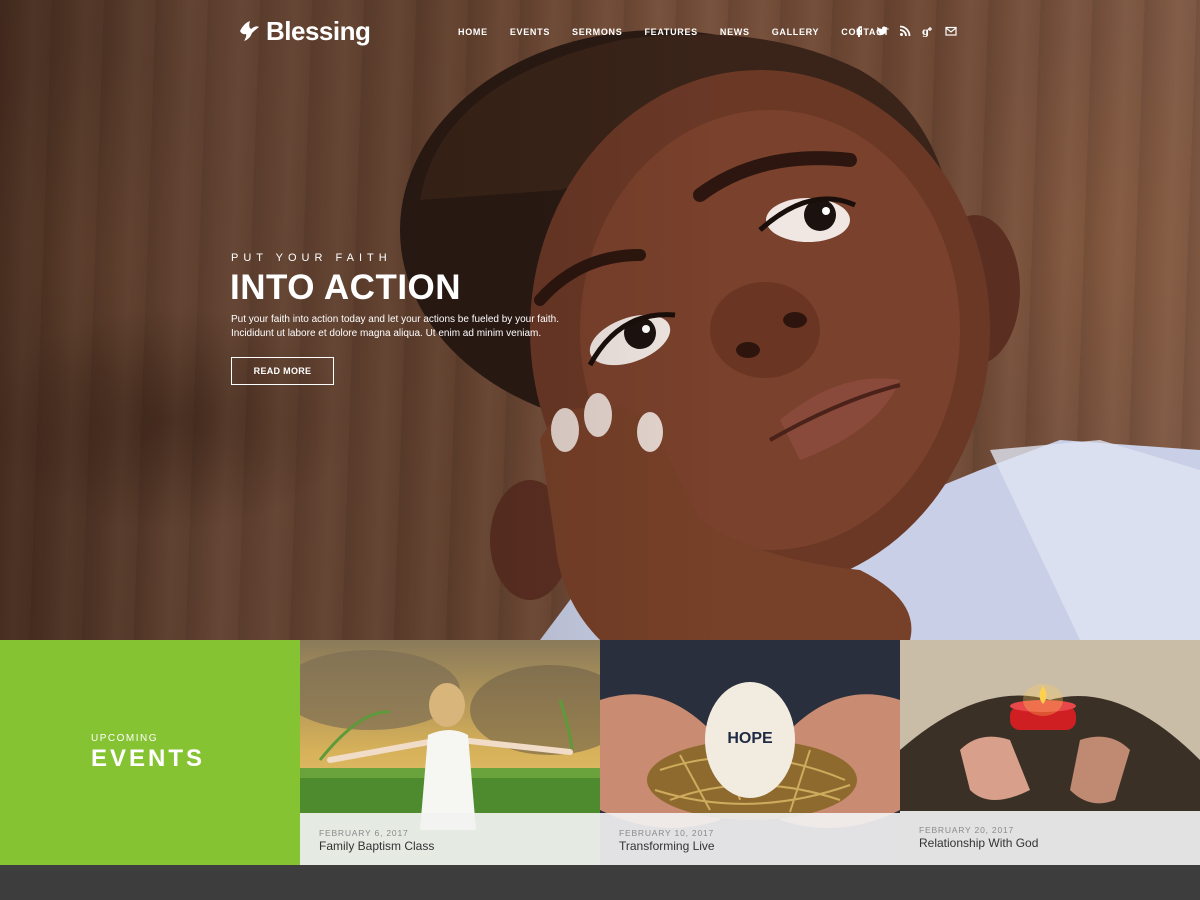 The width and height of the screenshot is (1200, 900). Describe the element at coordinates (148, 758) in the screenshot. I see `events-title: EVENTS` at that location.